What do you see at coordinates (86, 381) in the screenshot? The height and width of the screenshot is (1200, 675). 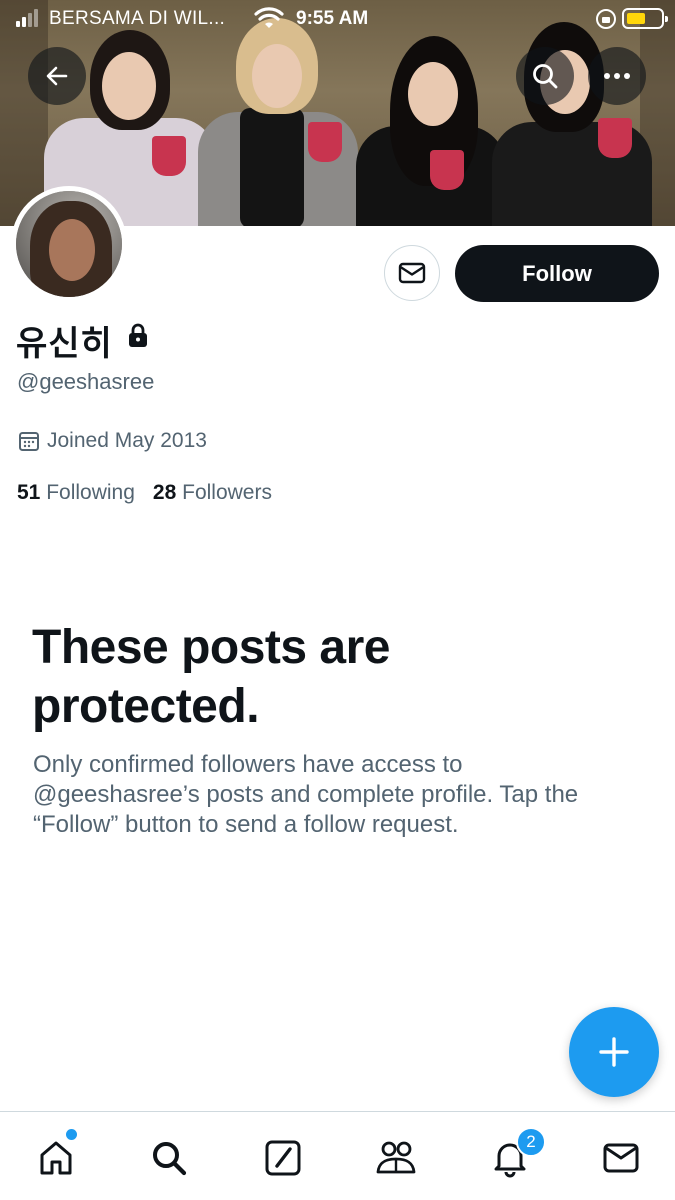 I see `user-handle: @geeshasree` at bounding box center [86, 381].